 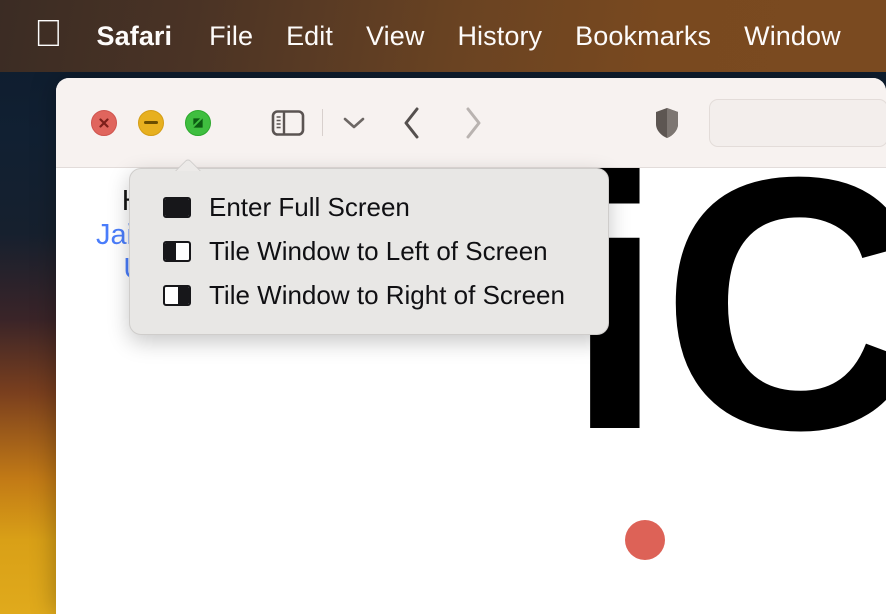 I want to click on tile-right-icon, so click(x=177, y=295).